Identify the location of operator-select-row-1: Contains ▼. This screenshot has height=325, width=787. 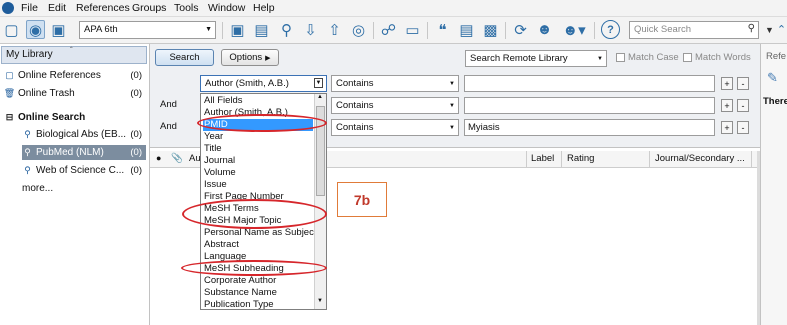
(395, 83).